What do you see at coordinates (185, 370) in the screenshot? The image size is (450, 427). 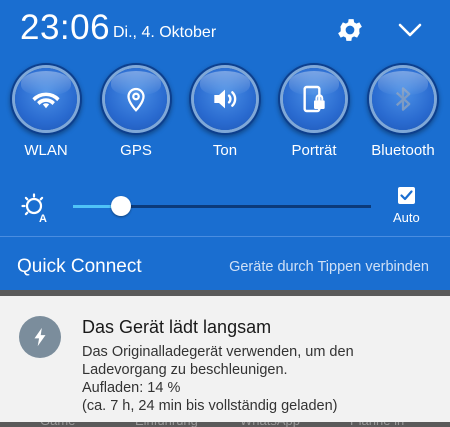 I see `notification-line: Ladevorgang zu beschleunigen.` at bounding box center [185, 370].